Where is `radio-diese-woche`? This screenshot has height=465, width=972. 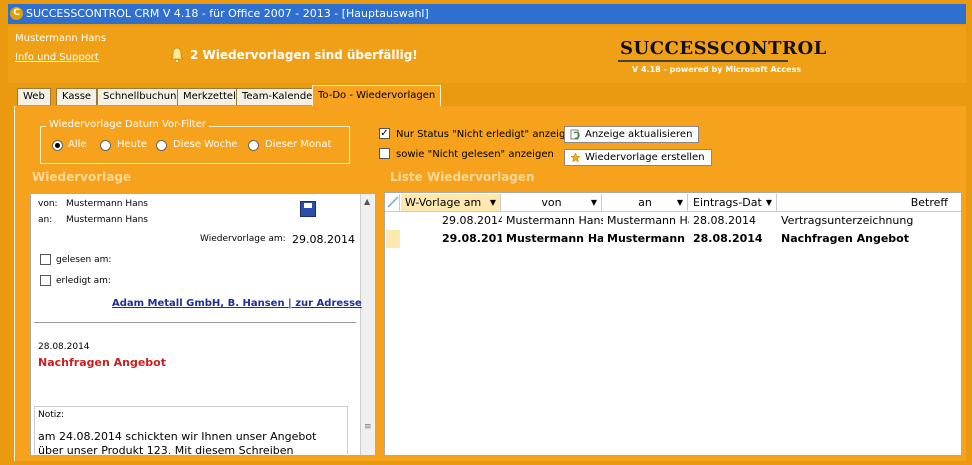
radio-diese-woche is located at coordinates (161, 145).